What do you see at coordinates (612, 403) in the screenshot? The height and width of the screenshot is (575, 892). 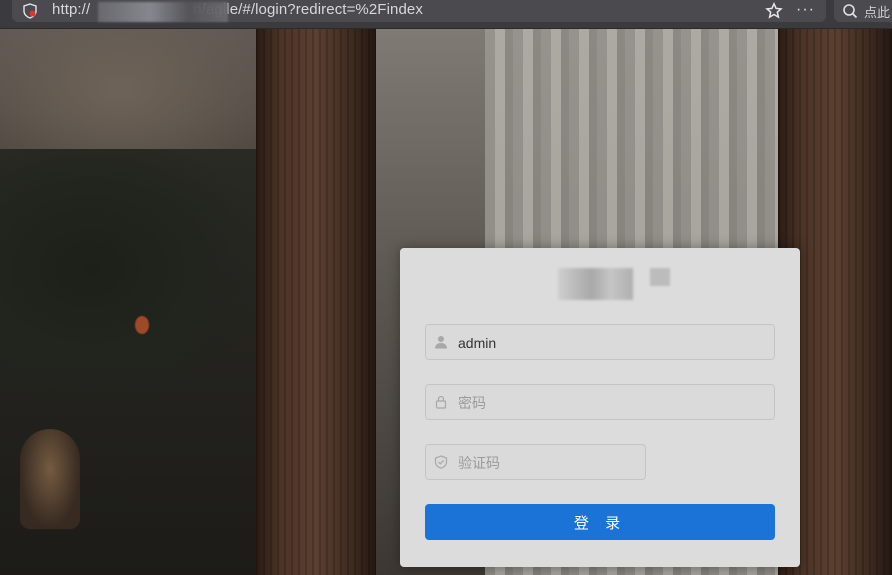 I see `password-input` at bounding box center [612, 403].